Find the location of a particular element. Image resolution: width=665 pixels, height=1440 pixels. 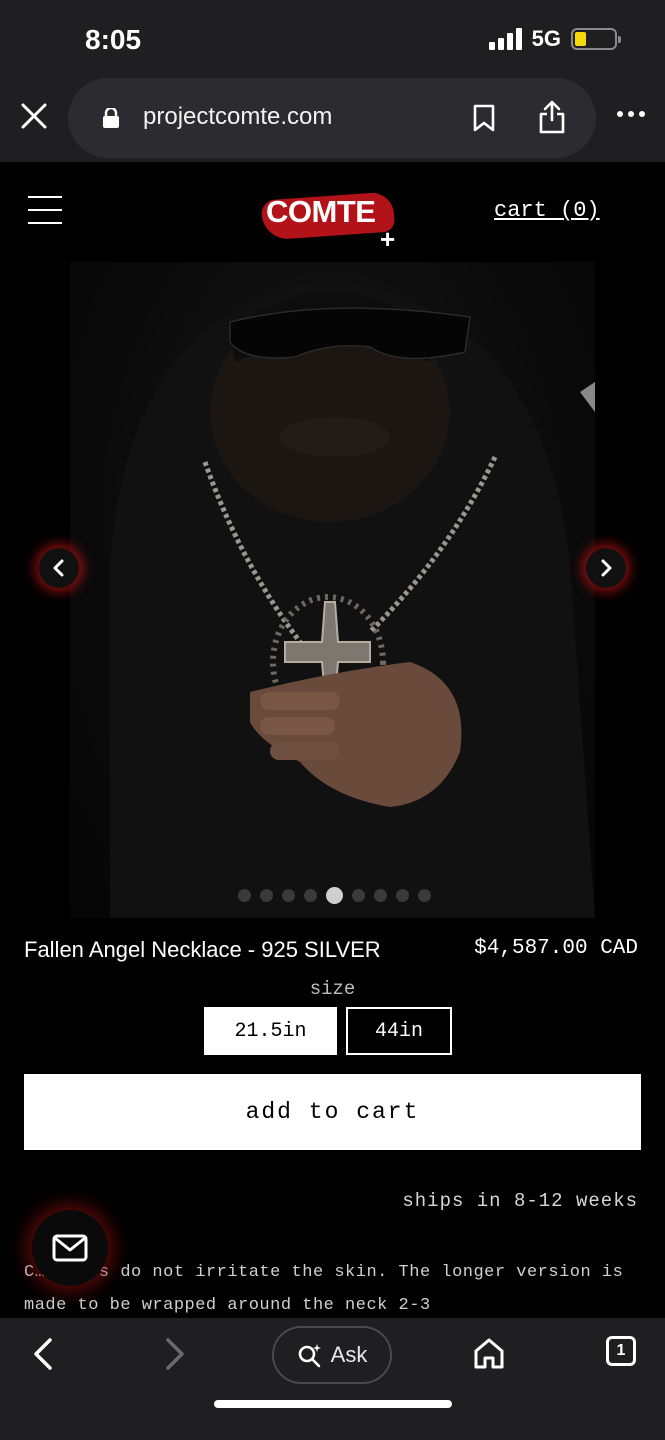

close-icon is located at coordinates (34, 116).